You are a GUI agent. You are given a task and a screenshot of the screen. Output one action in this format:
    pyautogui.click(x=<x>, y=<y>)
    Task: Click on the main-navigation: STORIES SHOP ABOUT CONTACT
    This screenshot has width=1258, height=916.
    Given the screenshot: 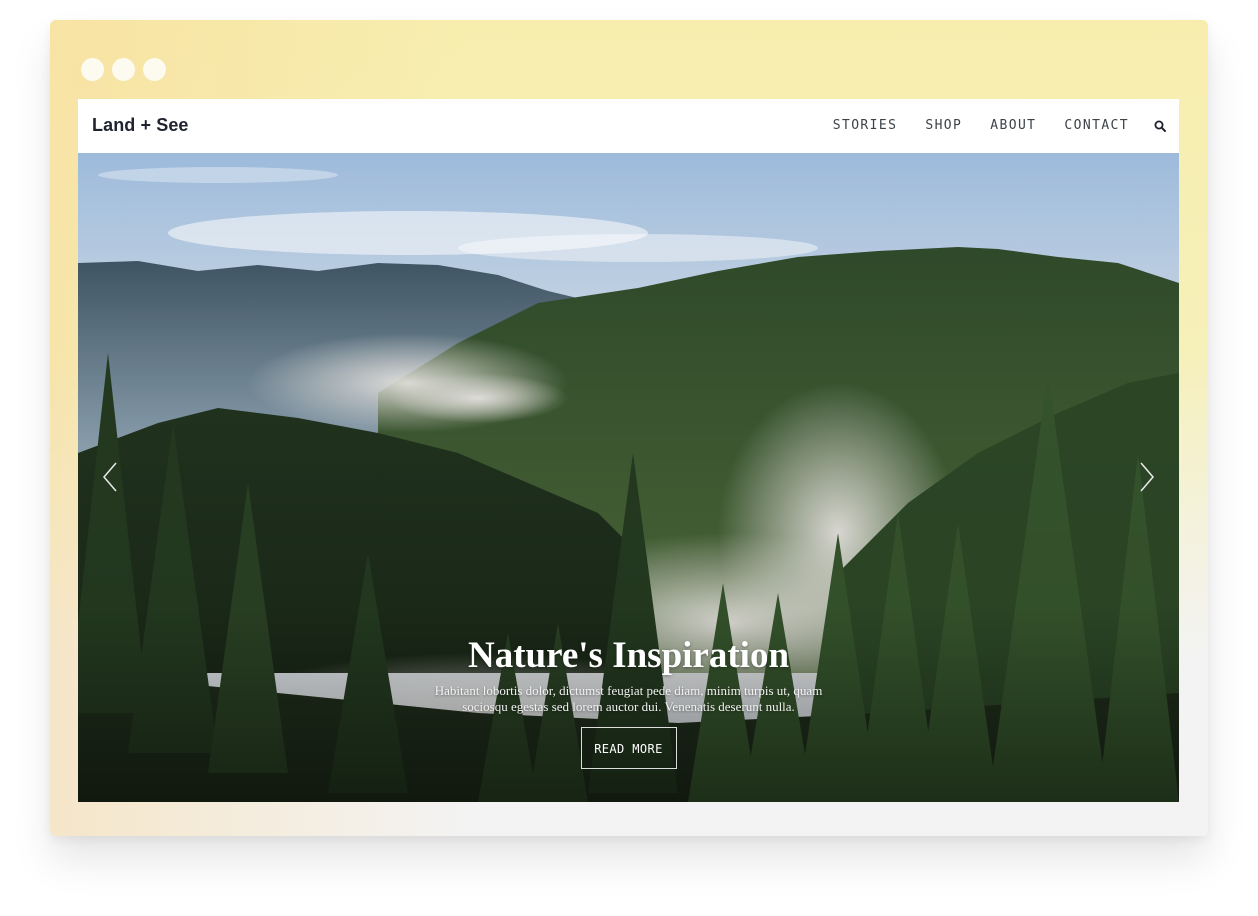 What is the action you would take?
    pyautogui.click(x=981, y=125)
    